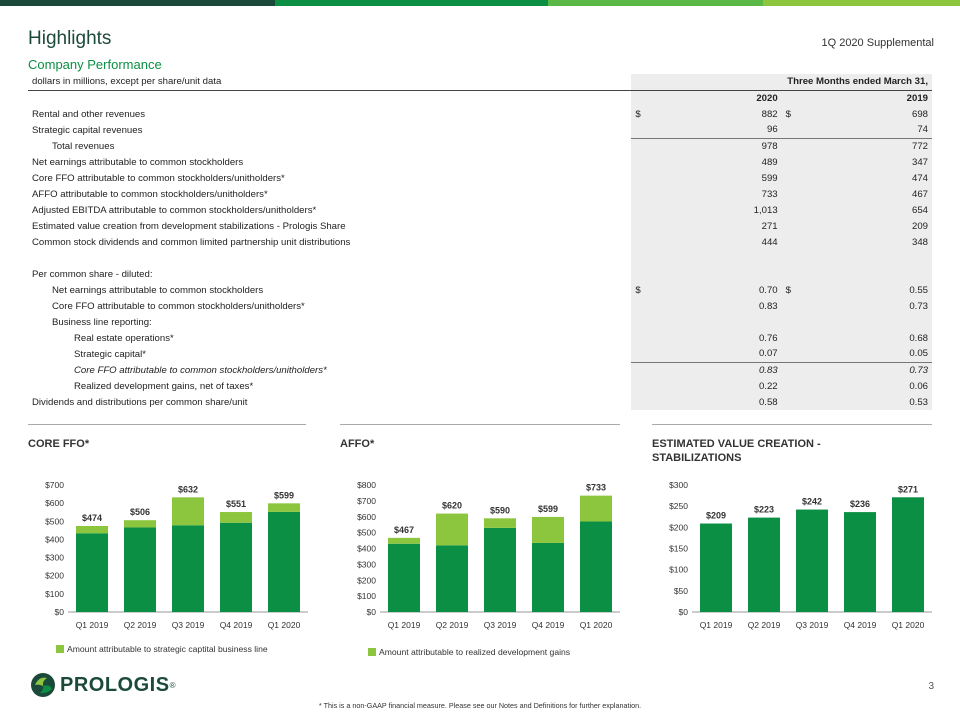 This screenshot has width=960, height=720. What do you see at coordinates (764, 625) in the screenshot?
I see `x-tick-label: Q2 2019` at bounding box center [764, 625].